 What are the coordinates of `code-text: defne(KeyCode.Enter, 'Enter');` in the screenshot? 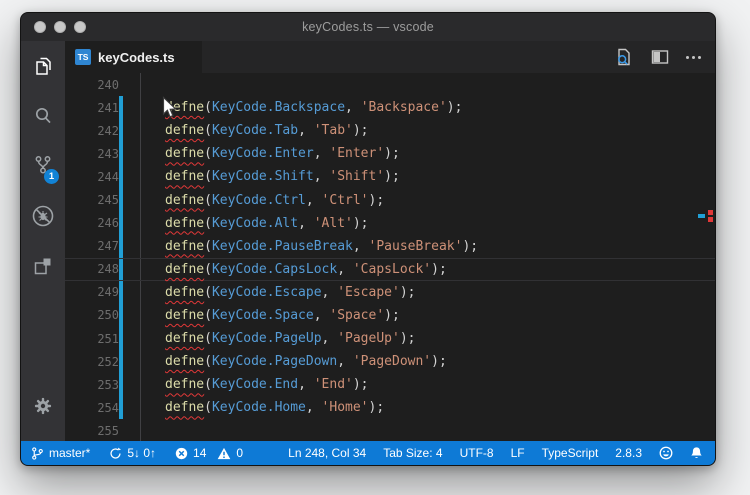 It's located at (282, 154).